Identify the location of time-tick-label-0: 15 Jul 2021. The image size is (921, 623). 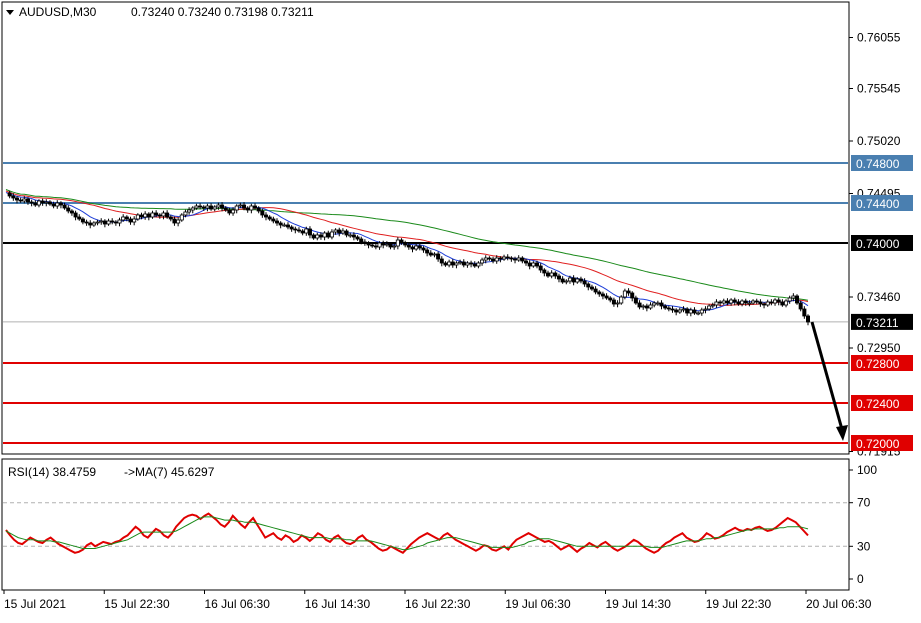
(35, 604).